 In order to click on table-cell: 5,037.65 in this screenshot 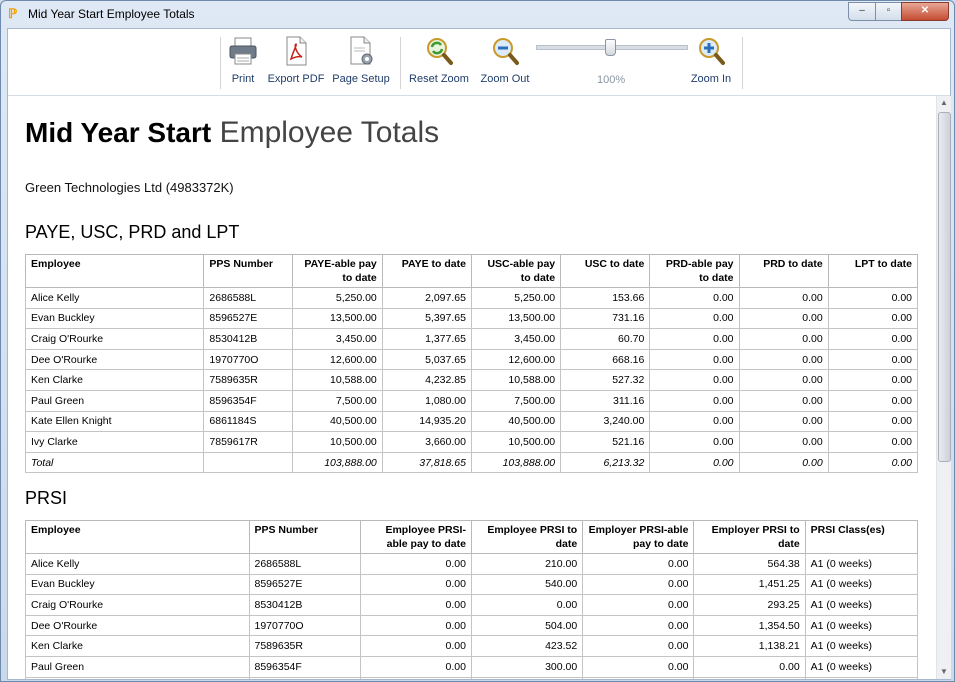, I will do `click(426, 359)`.